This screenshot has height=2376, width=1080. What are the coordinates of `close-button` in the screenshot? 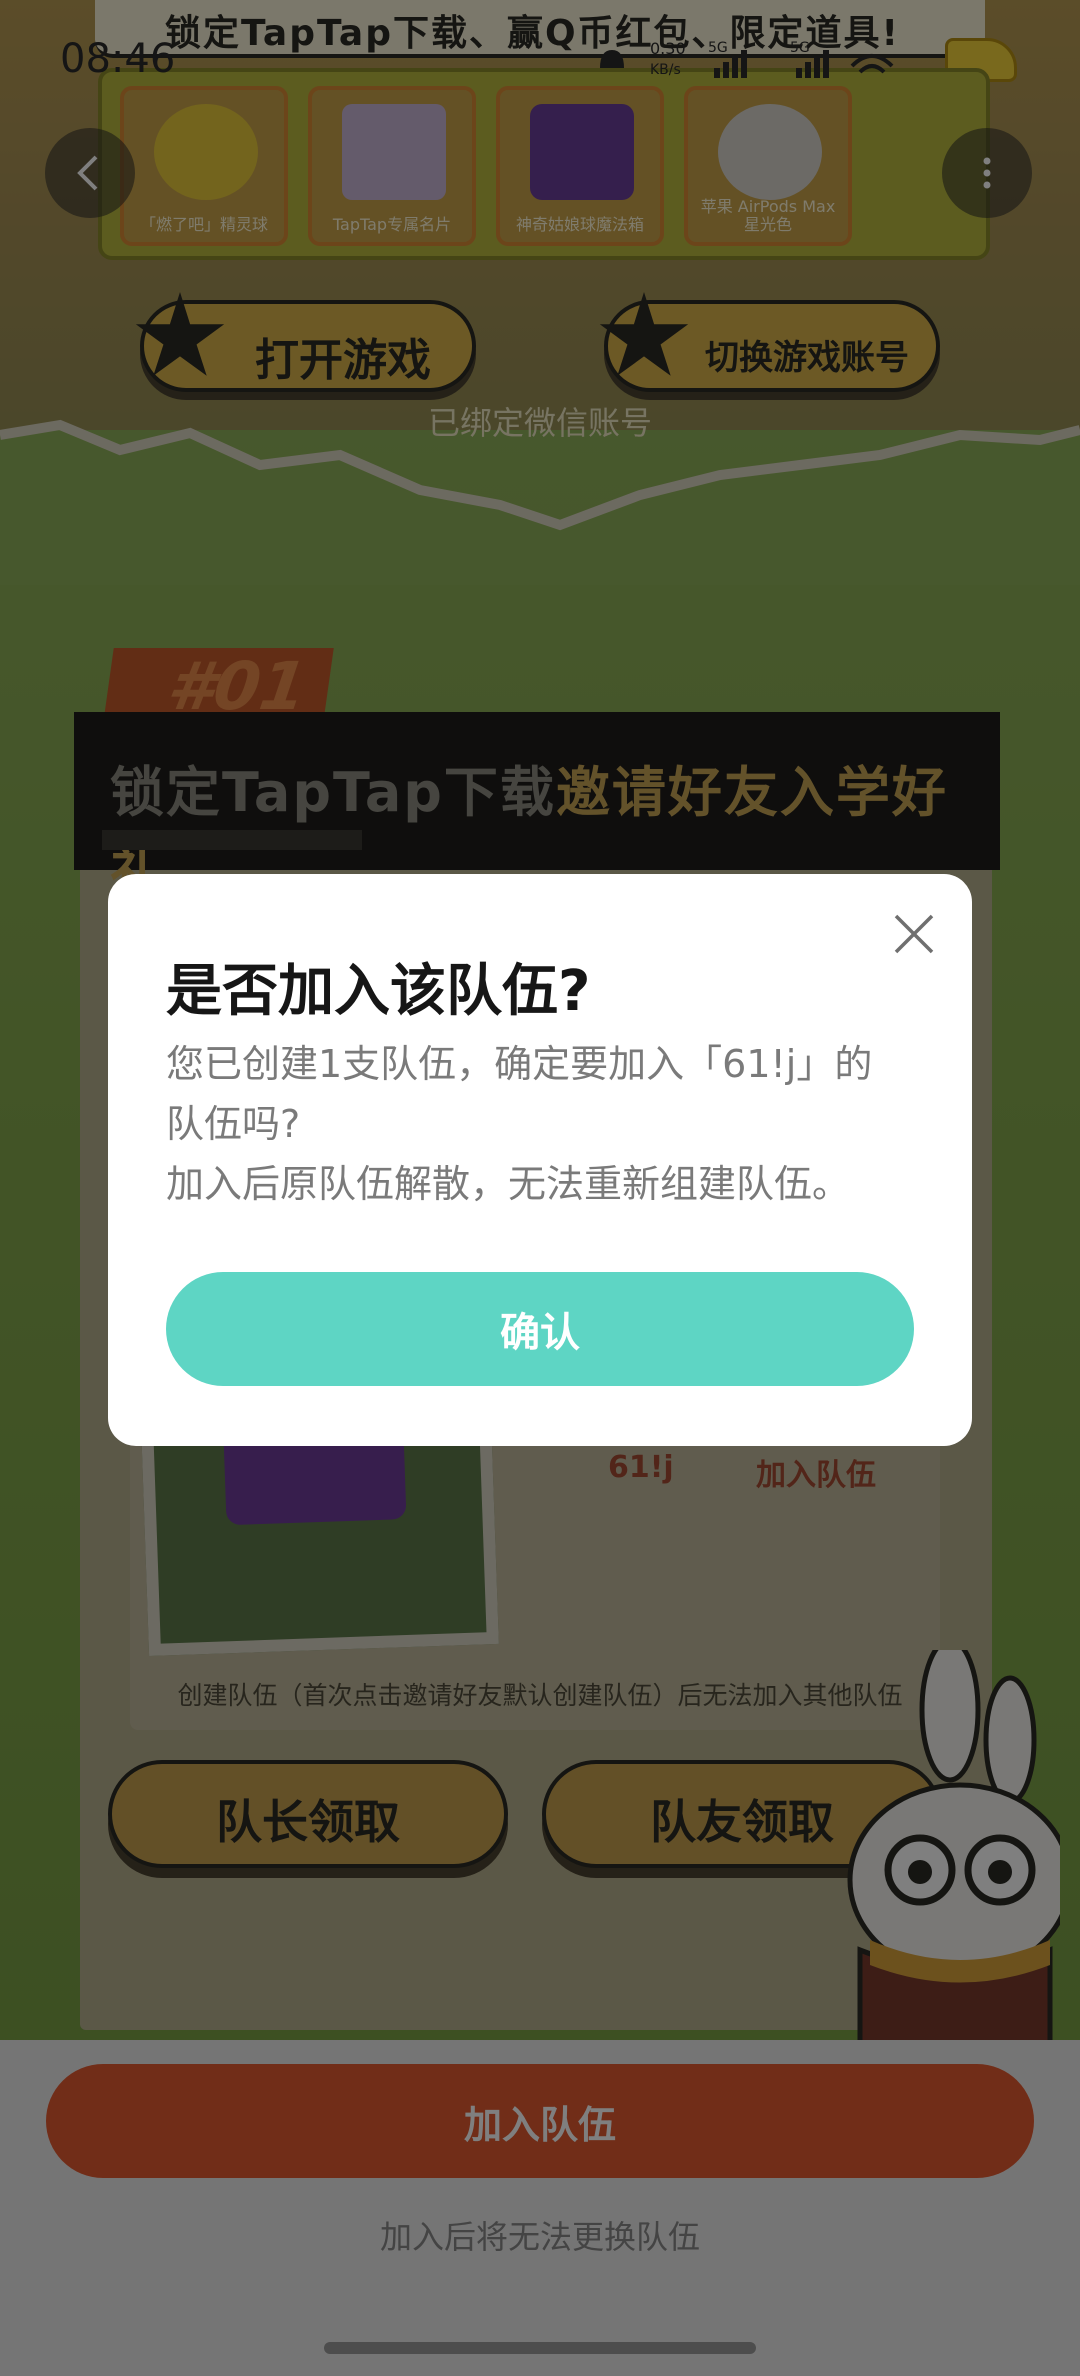 It's located at (914, 934).